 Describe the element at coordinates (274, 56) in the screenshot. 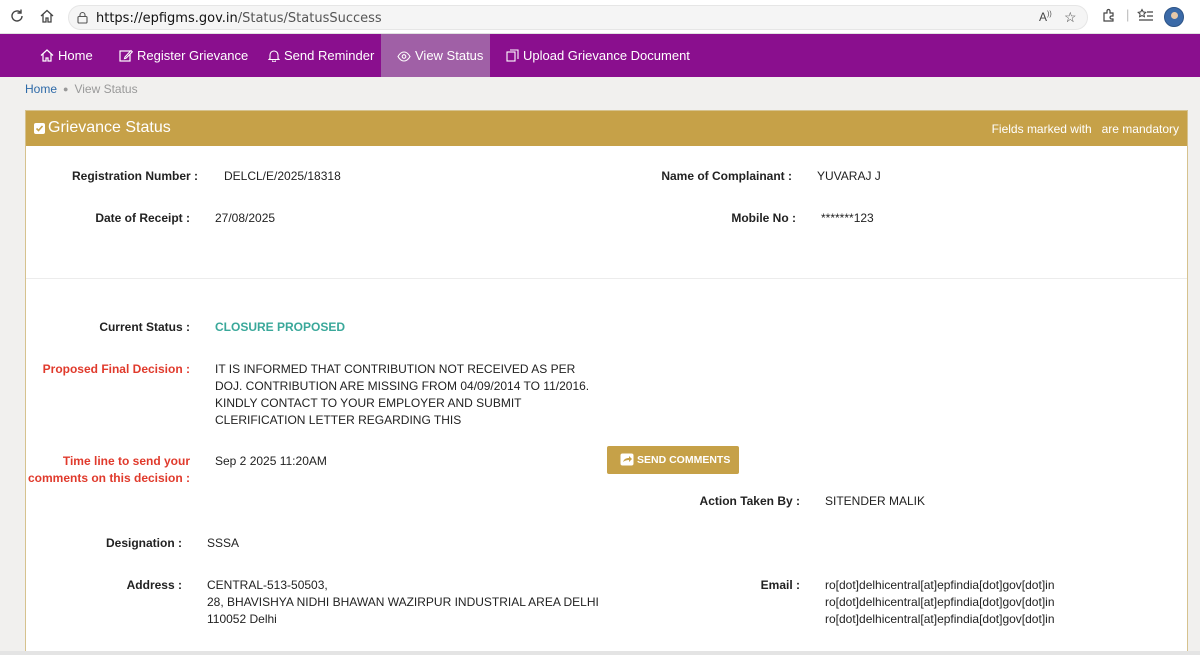

I see `bell-icon` at that location.